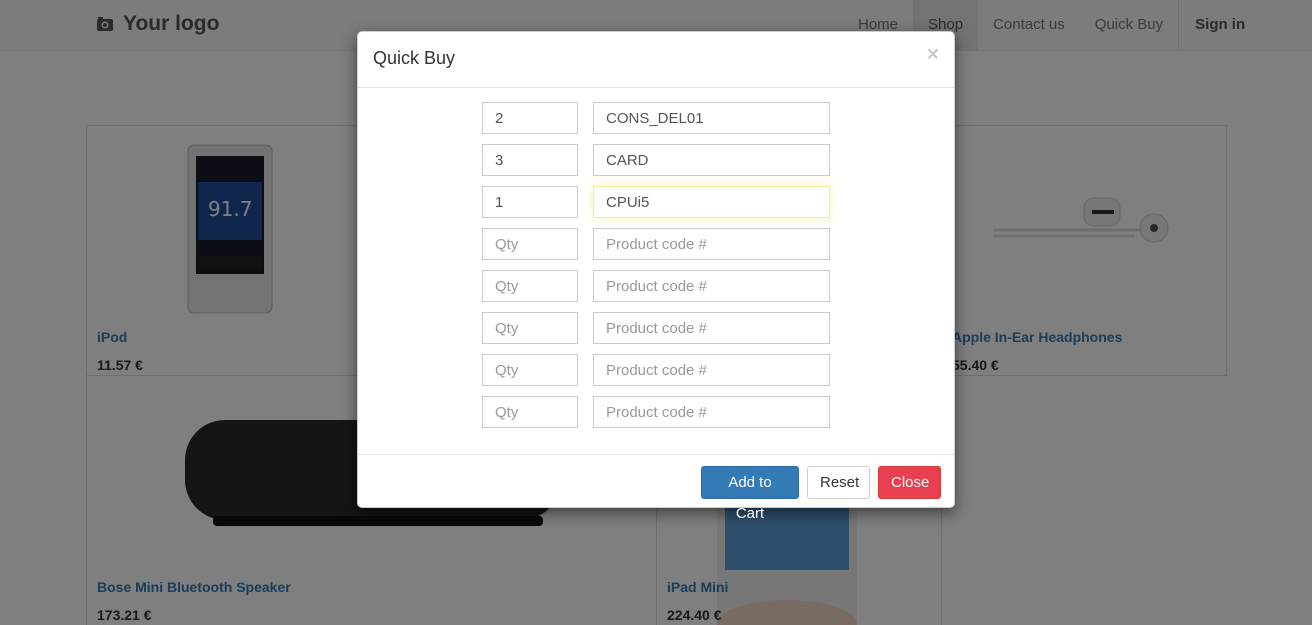 This screenshot has height=625, width=1312. What do you see at coordinates (750, 494) in the screenshot?
I see `add-to-cart-button: Add to Cart` at bounding box center [750, 494].